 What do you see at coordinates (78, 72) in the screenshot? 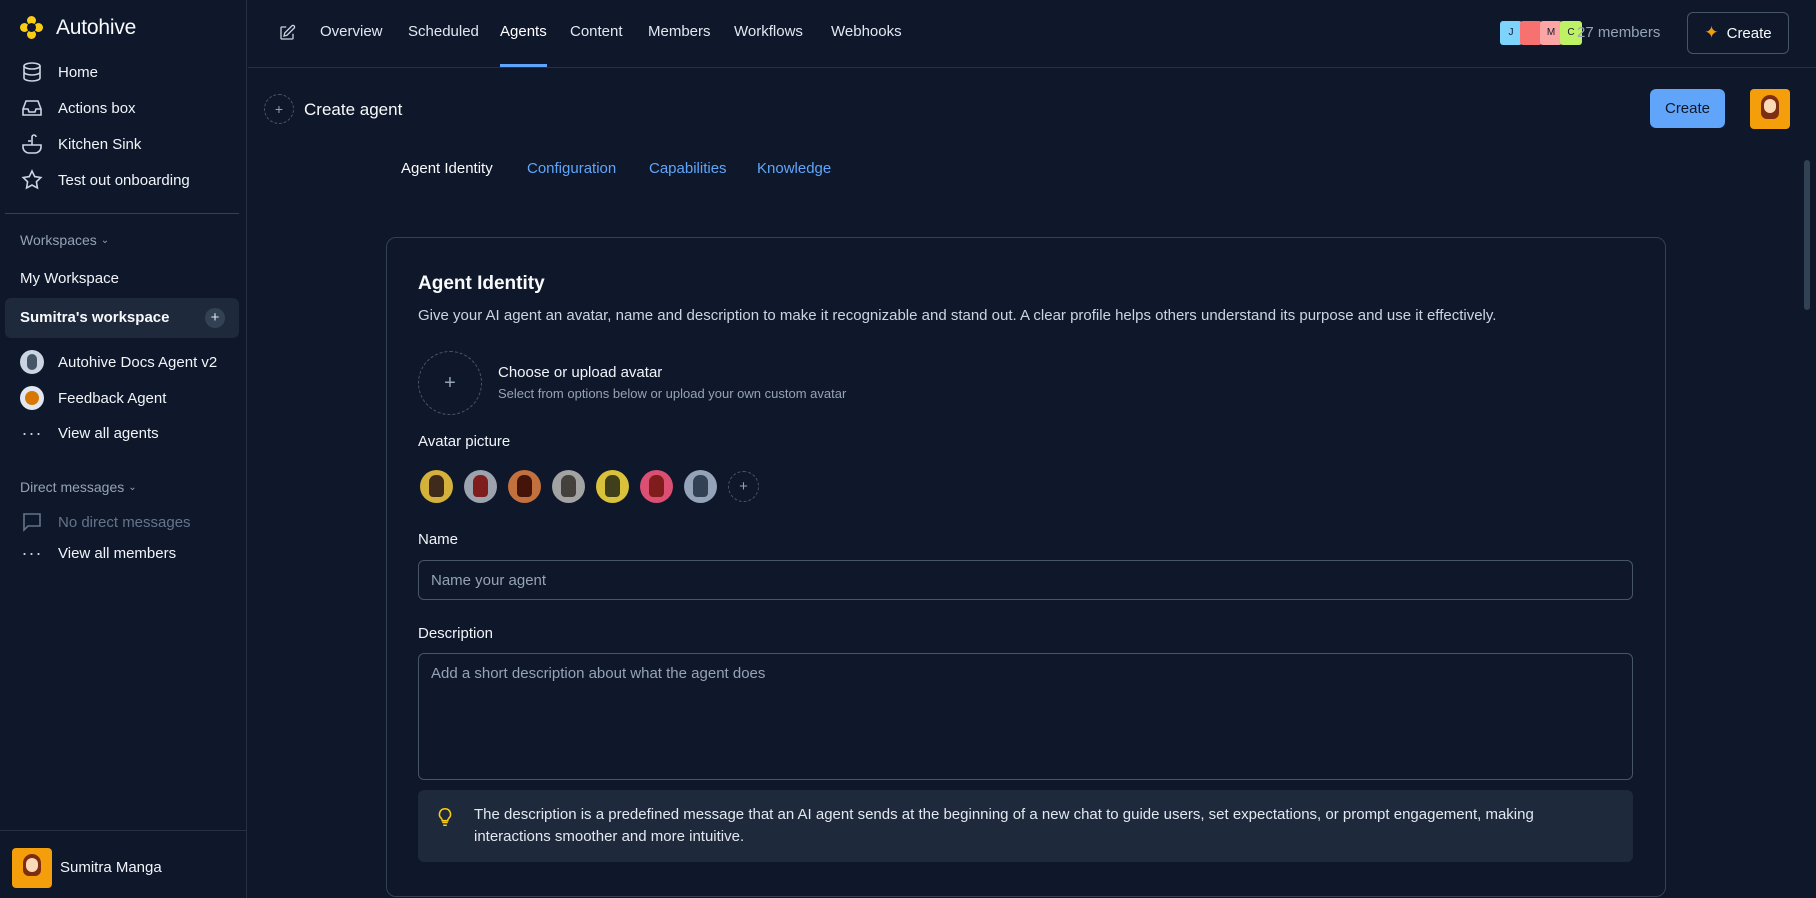
I see `sidebar-item-label: Home` at bounding box center [78, 72].